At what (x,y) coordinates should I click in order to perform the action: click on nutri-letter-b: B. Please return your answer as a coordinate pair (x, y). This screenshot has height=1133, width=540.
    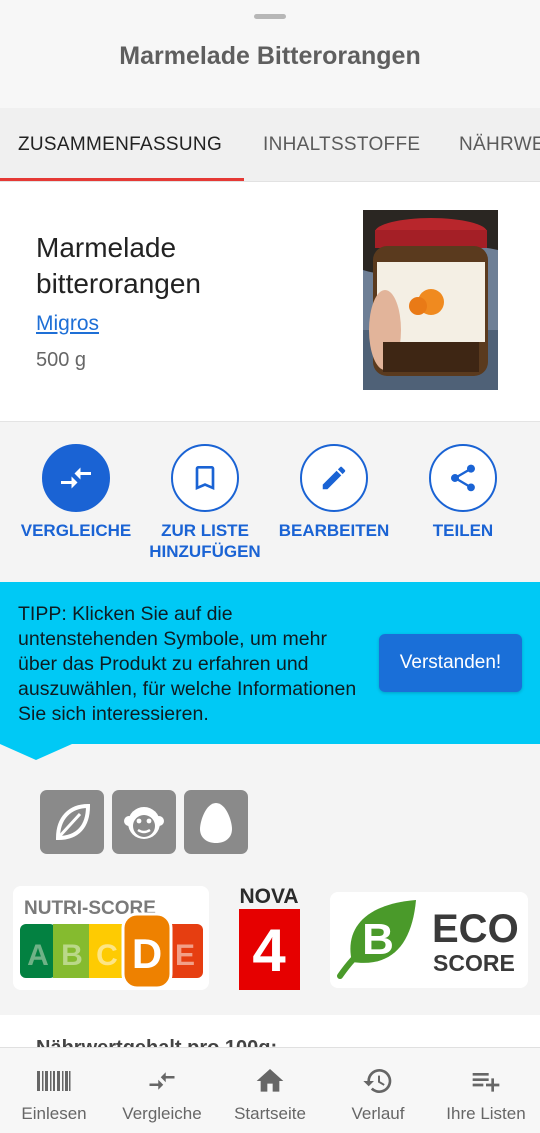
    Looking at the image, I should click on (72, 955).